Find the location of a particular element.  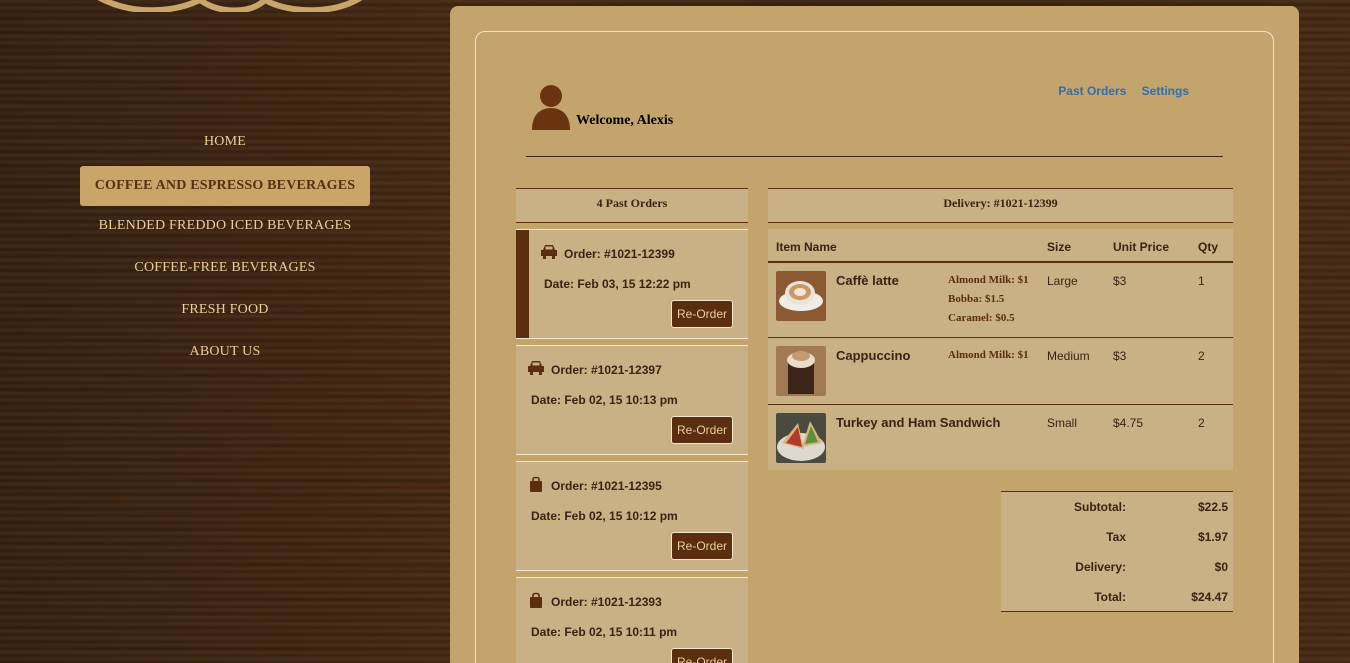

addon: Caramel: $0.5 is located at coordinates (981, 318).